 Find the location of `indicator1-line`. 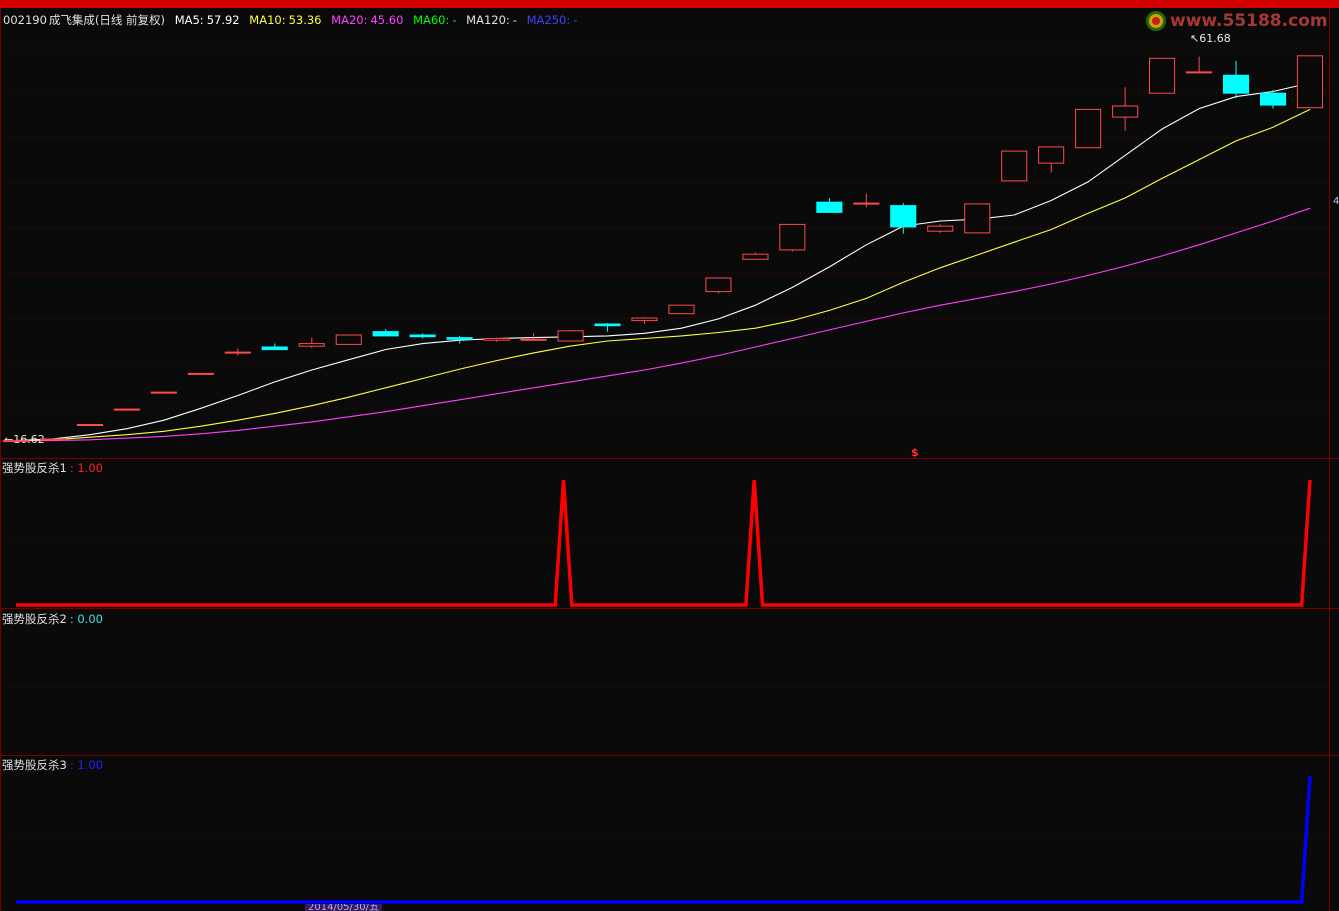

indicator1-line is located at coordinates (664, 543).